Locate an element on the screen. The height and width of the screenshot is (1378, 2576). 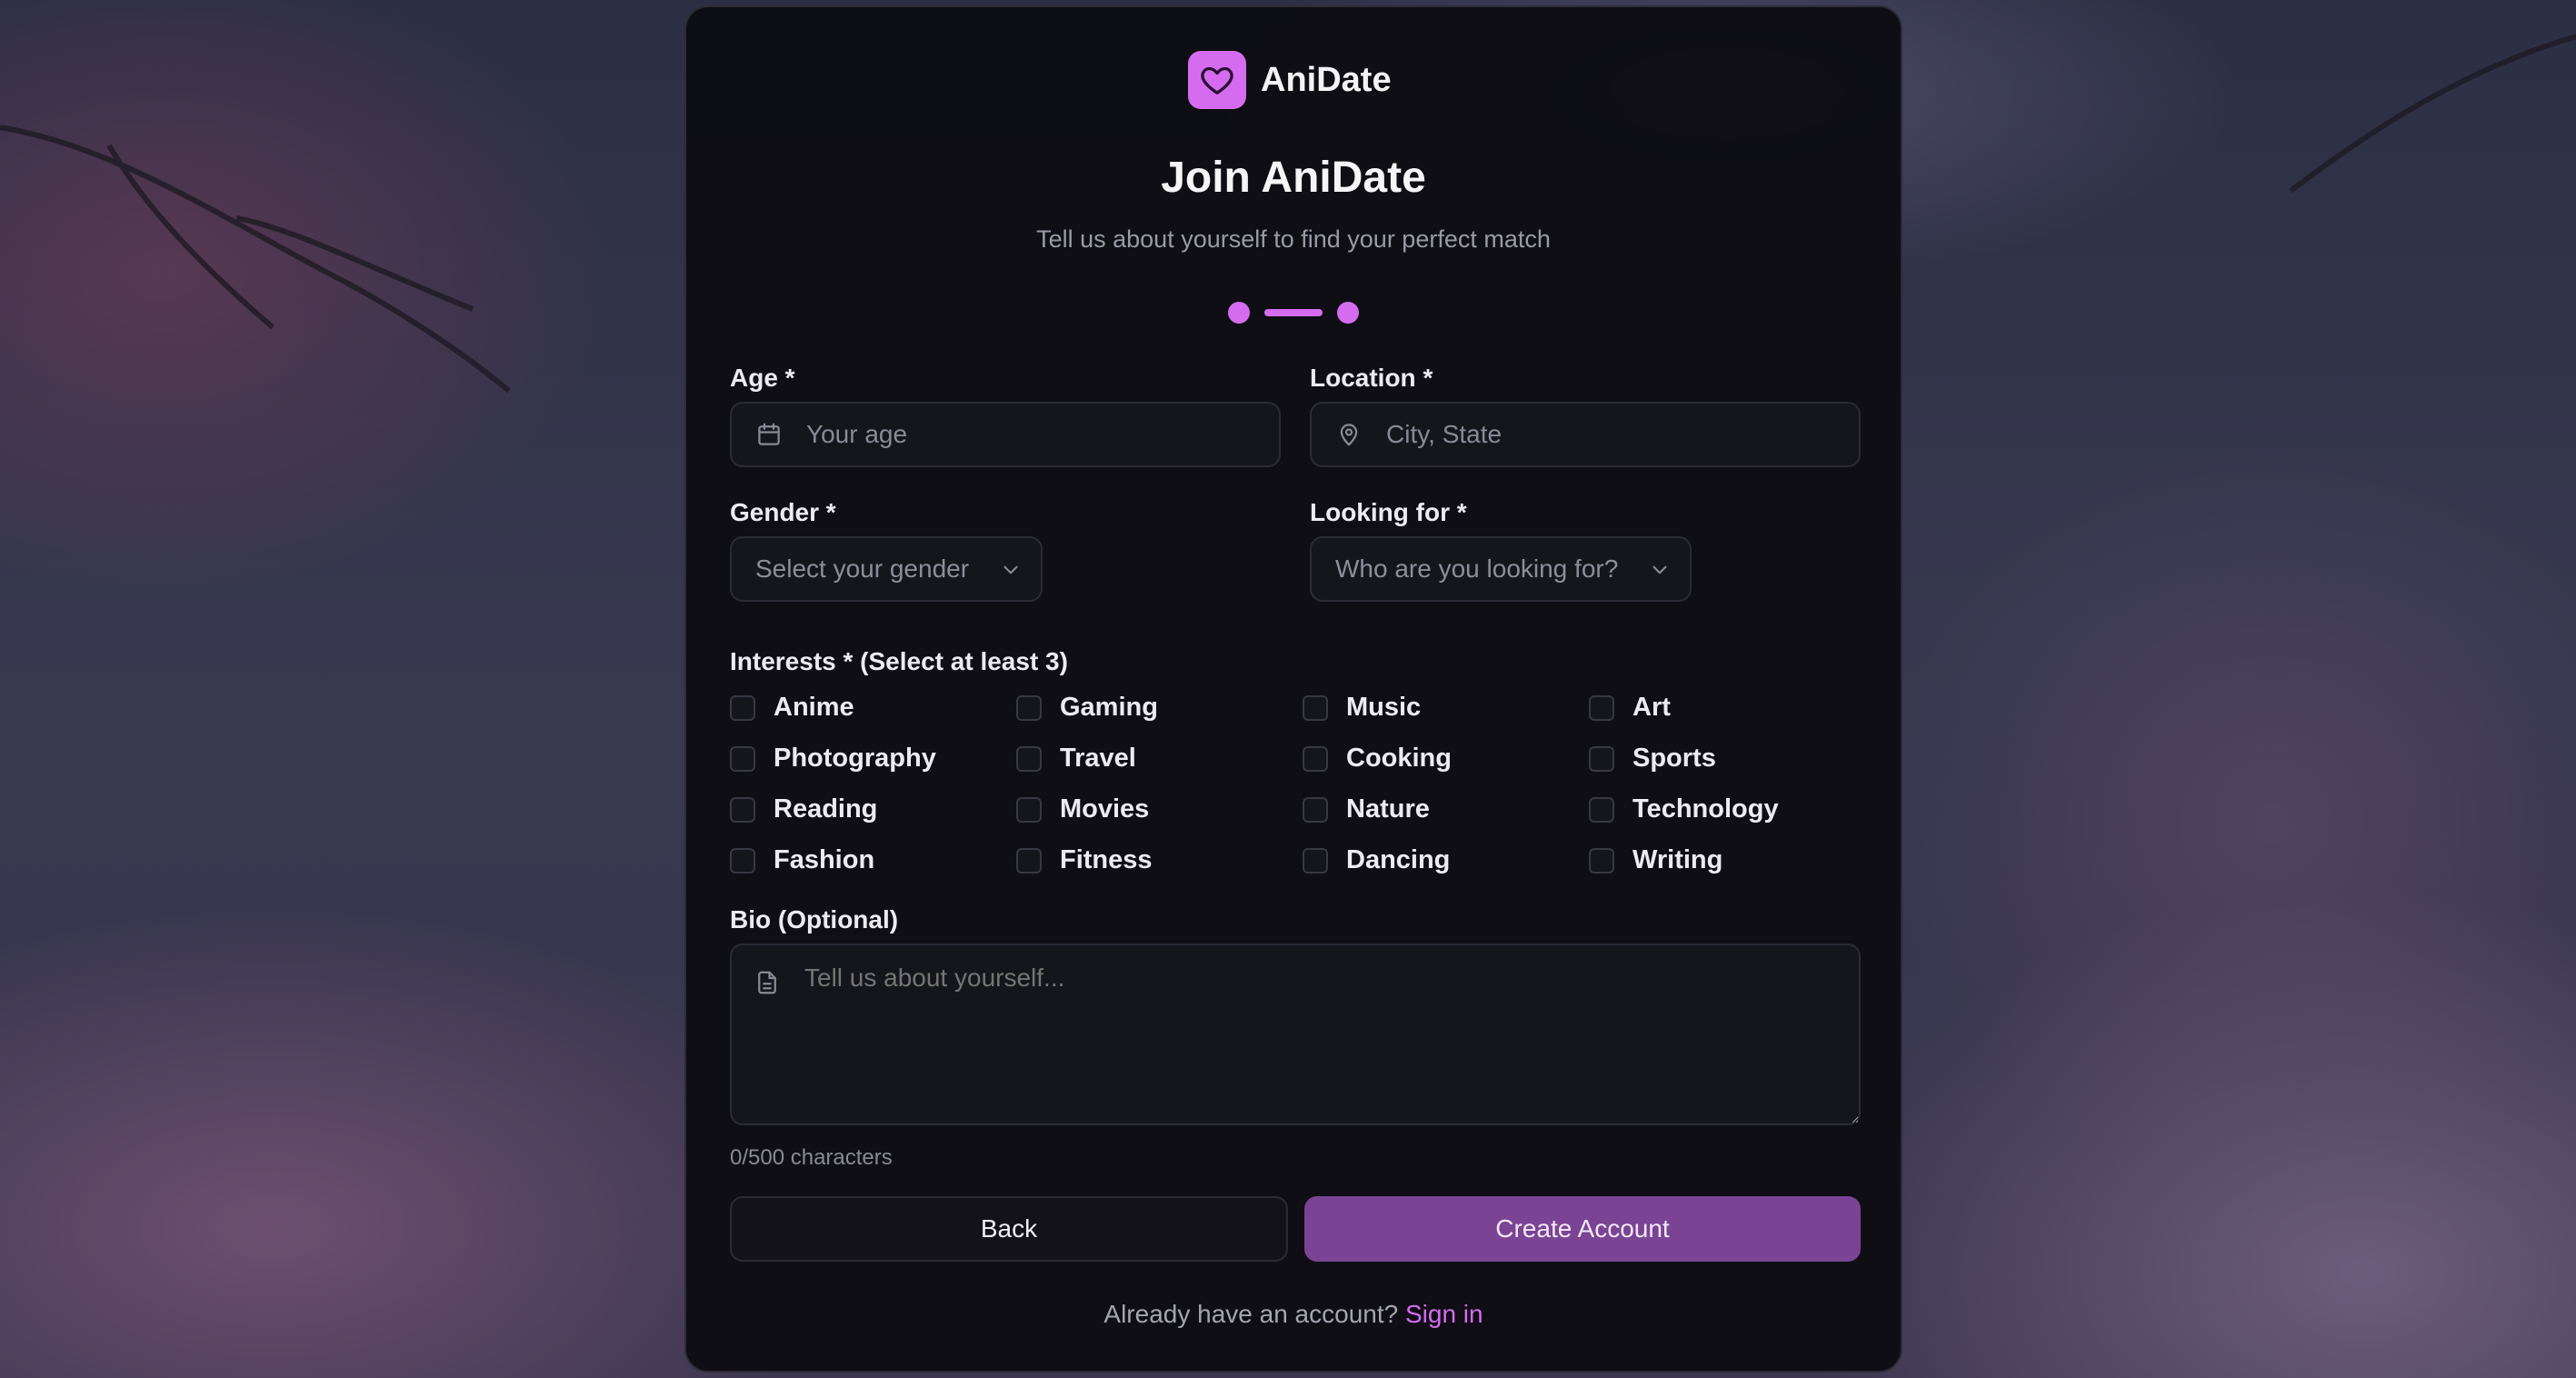
interest-option-art: Art is located at coordinates (1630, 708).